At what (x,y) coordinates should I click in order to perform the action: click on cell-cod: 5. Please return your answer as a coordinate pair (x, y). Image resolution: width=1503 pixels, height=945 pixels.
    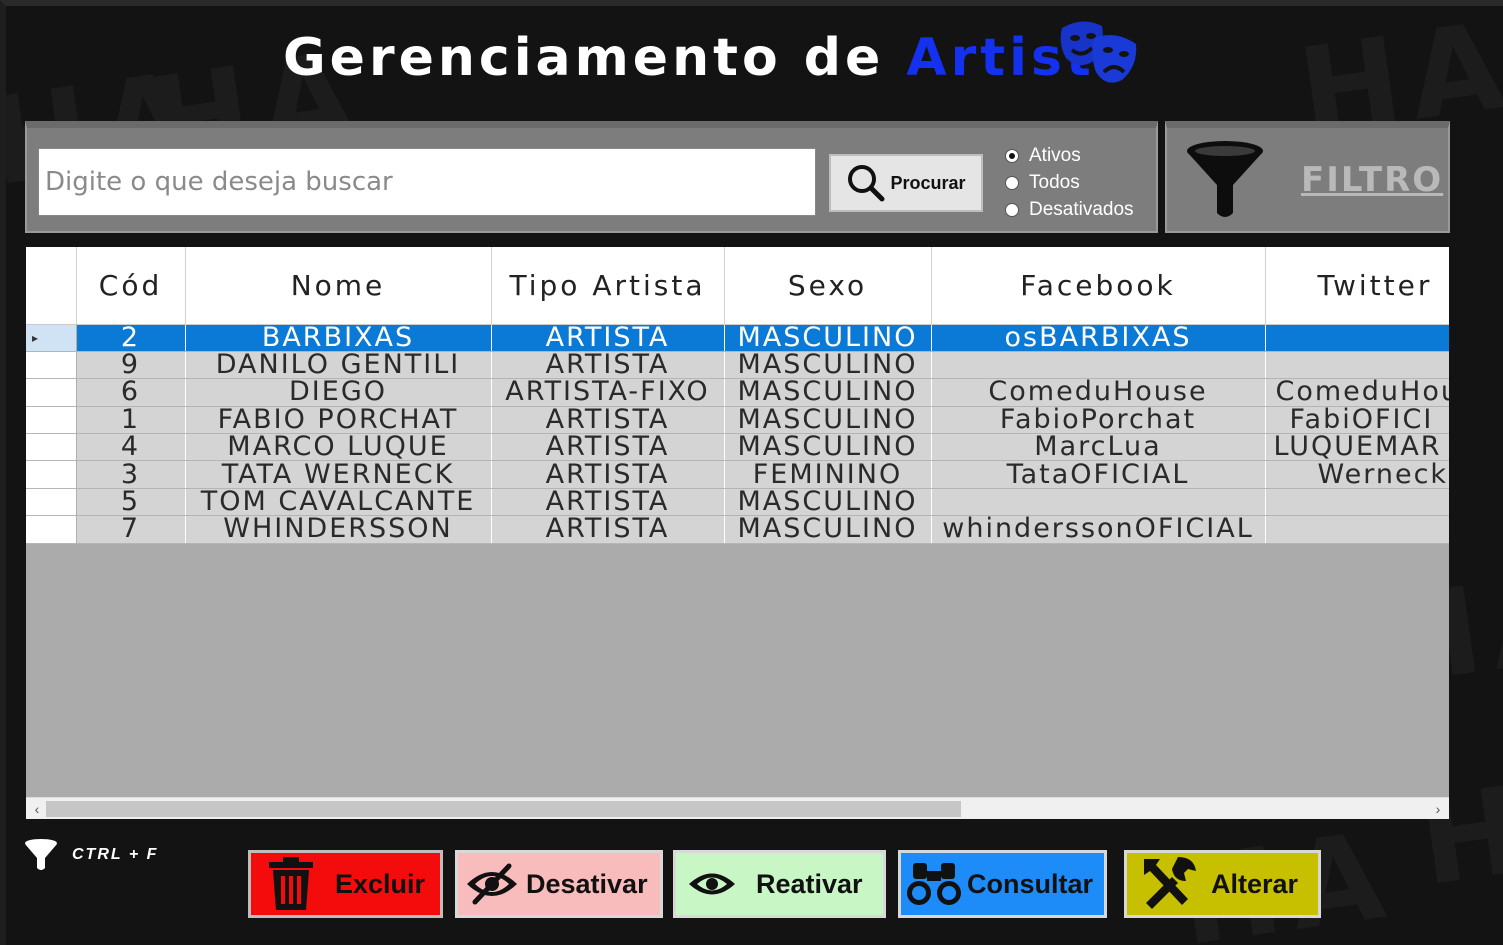
    Looking at the image, I should click on (131, 502).